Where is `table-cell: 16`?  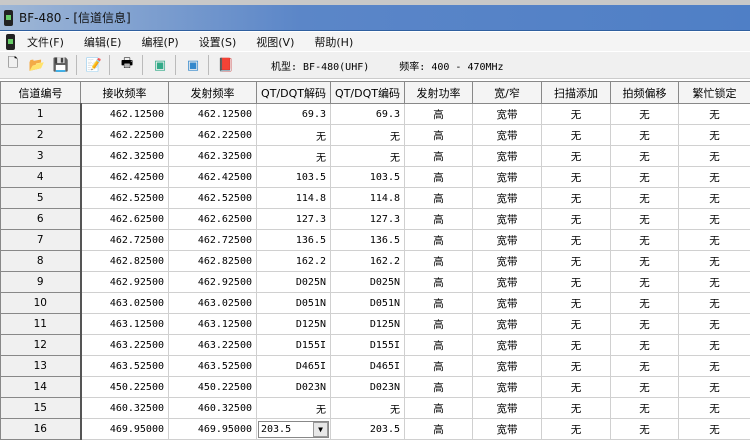 table-cell: 16 is located at coordinates (41, 429).